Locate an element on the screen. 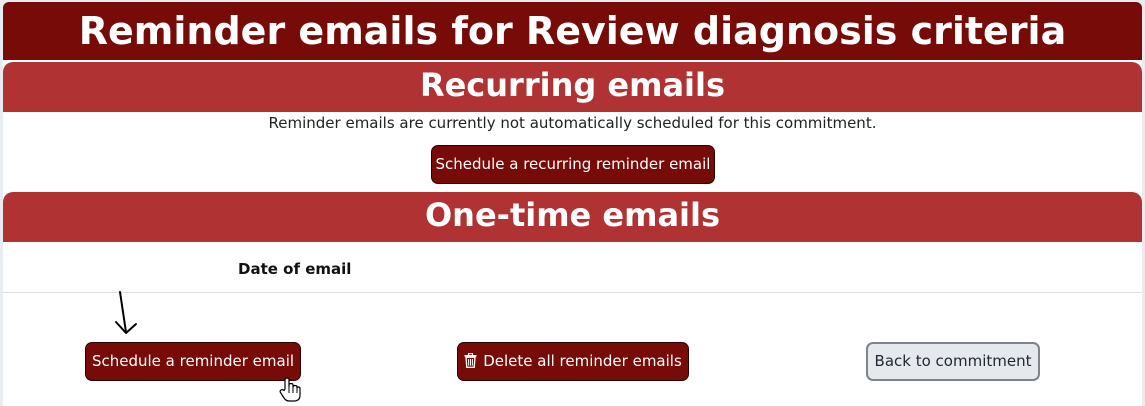 This screenshot has height=406, width=1145. delete-all-reminders-button: Delete all reminder emails is located at coordinates (573, 361).